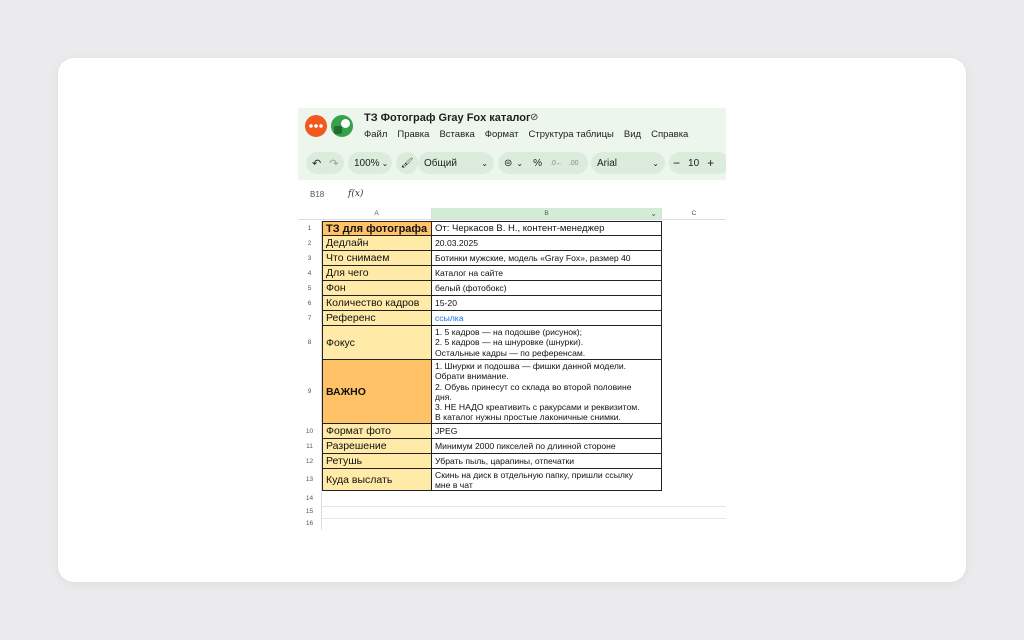  What do you see at coordinates (310, 214) in the screenshot?
I see `corner-header` at bounding box center [310, 214].